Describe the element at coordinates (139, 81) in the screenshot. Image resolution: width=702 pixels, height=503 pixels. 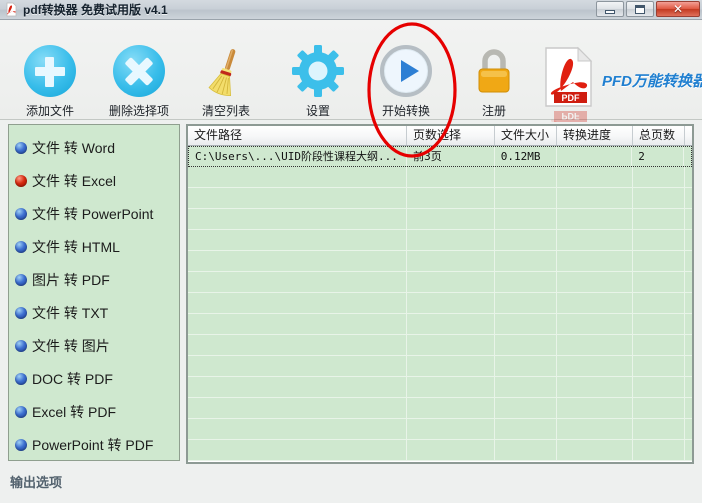
I see `delete-selected-button: 删除选择项` at that location.